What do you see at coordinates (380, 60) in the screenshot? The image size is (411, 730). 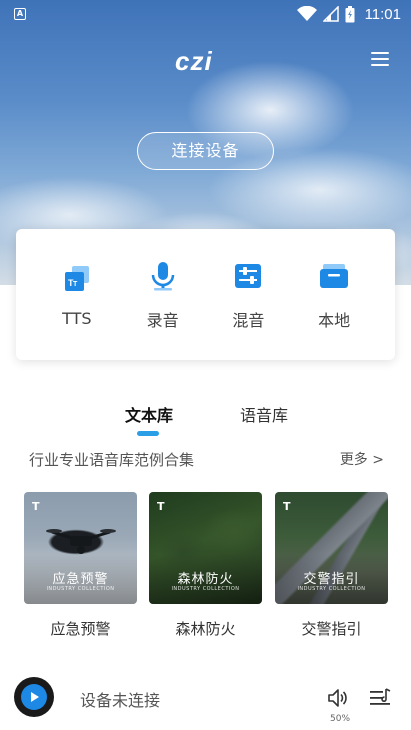 I see `hamburger-menu-icon` at bounding box center [380, 60].